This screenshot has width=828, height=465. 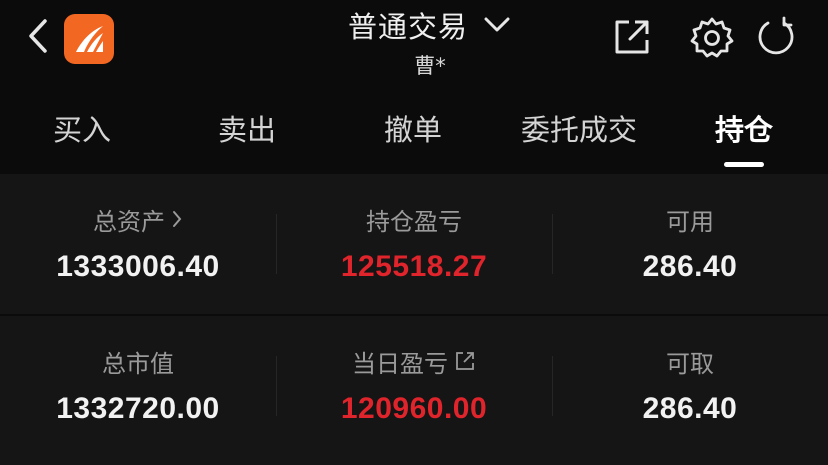 I want to click on title-row: 普通交易, so click(x=430, y=25).